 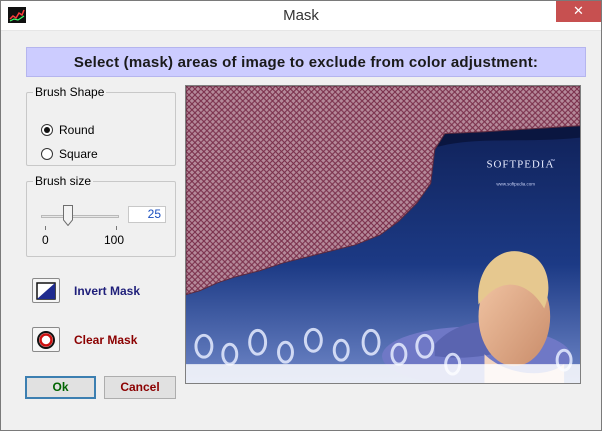 I want to click on cancel-button: Cancel, so click(x=140, y=387).